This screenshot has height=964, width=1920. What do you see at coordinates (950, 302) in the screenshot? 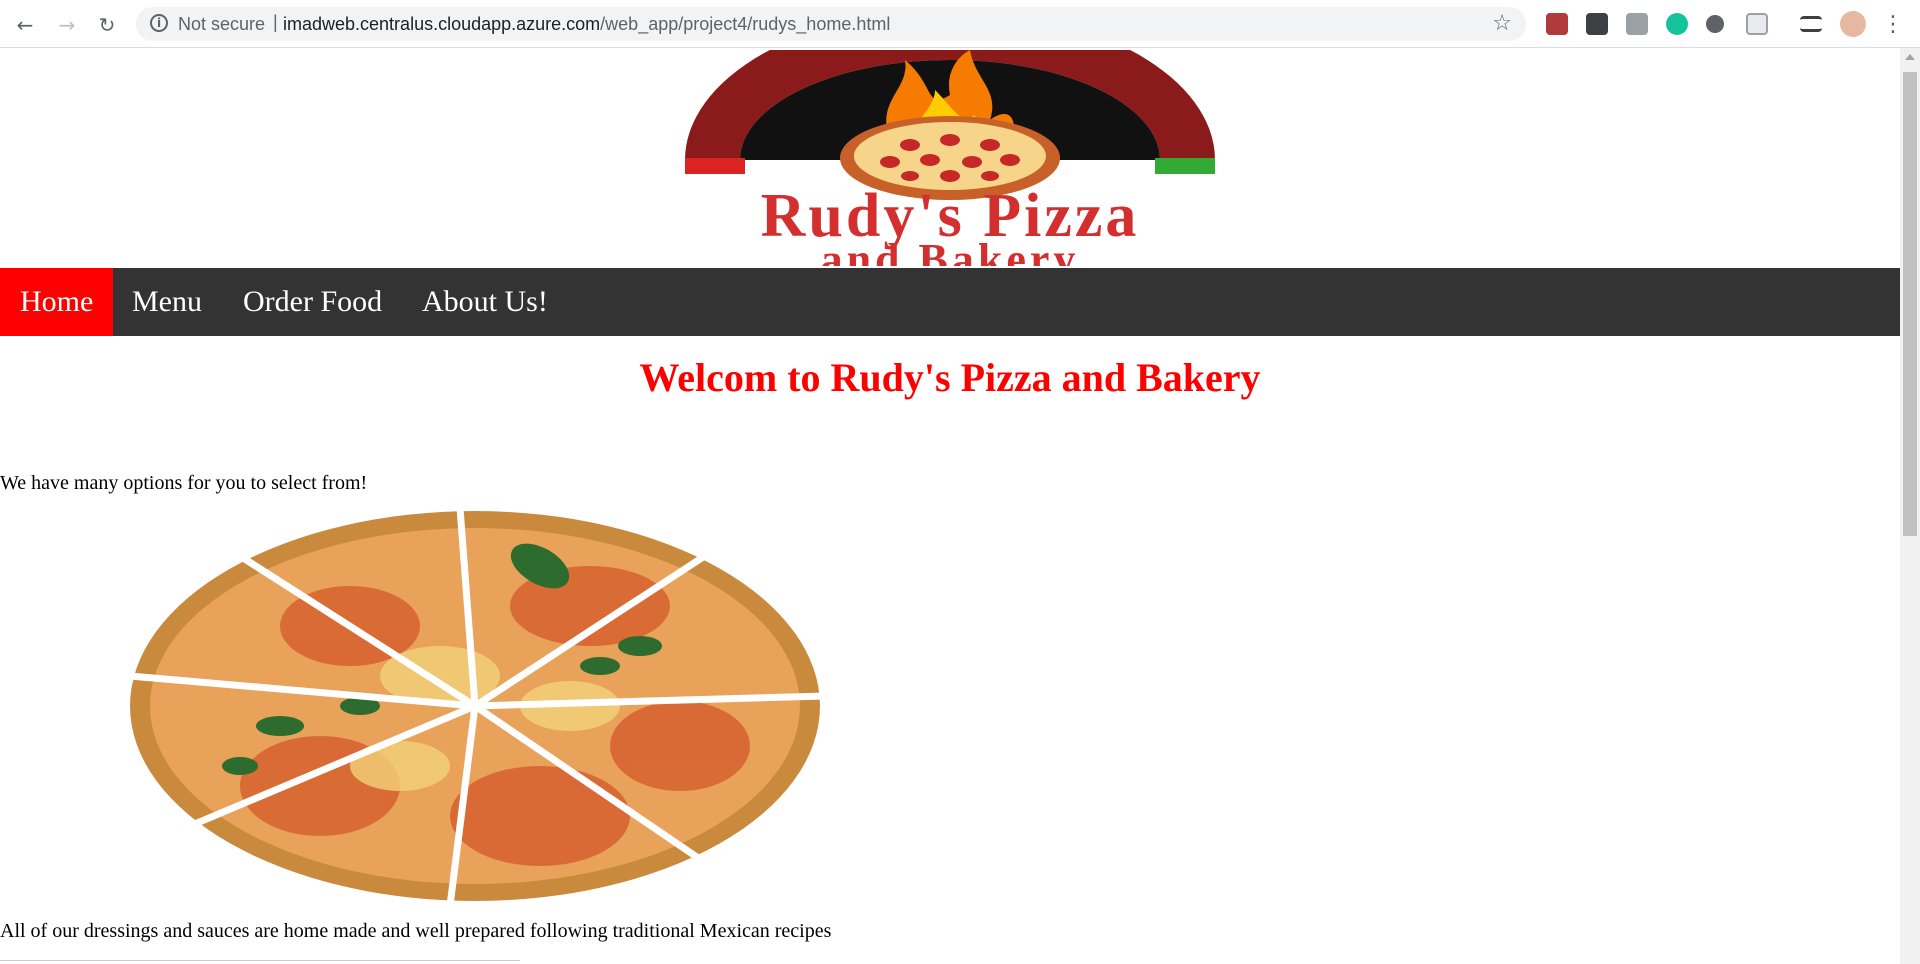
I see `main-navigation: Home Menu Order Food About Us!` at bounding box center [950, 302].